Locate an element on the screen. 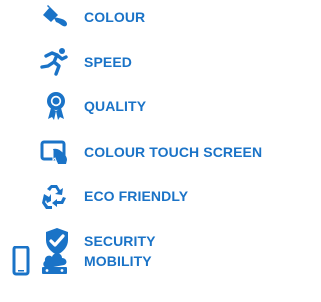 This screenshot has width=321, height=302. feature-speed: SPEED is located at coordinates (160, 62).